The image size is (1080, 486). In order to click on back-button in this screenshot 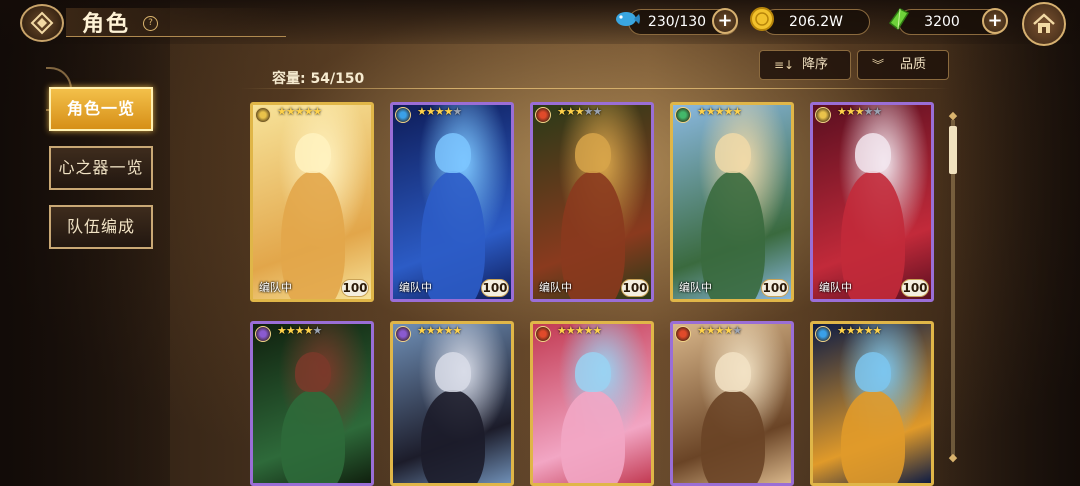, I will do `click(42, 23)`.